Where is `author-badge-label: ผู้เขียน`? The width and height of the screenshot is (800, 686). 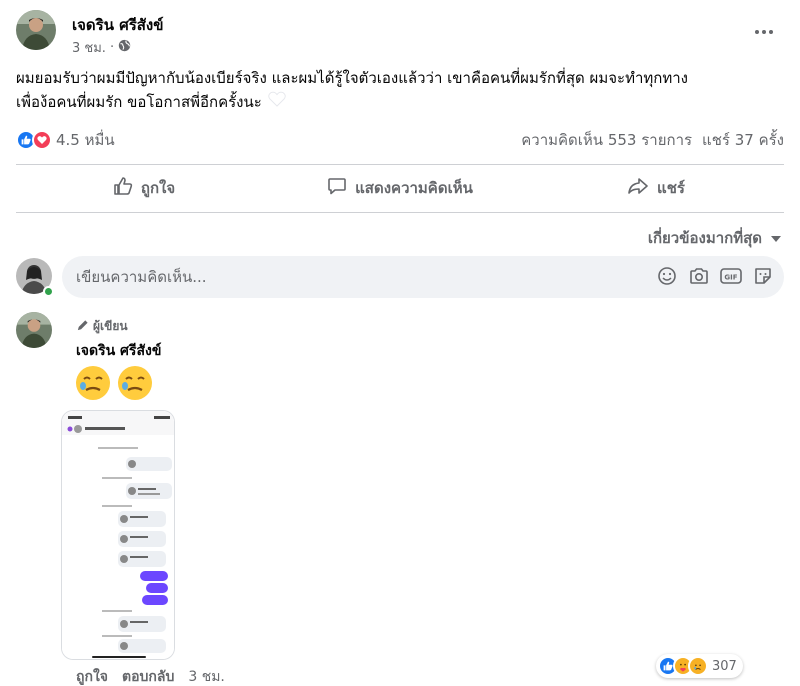
author-badge-label: ผู้เขียน is located at coordinates (110, 326).